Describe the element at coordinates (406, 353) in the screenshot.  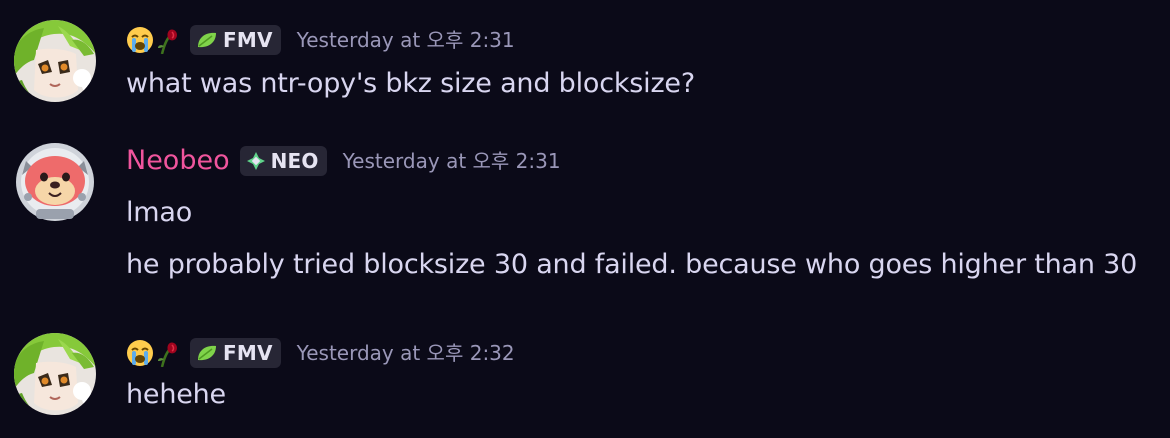
I see `message-timestamp: Yesterday at 오후 2:32` at that location.